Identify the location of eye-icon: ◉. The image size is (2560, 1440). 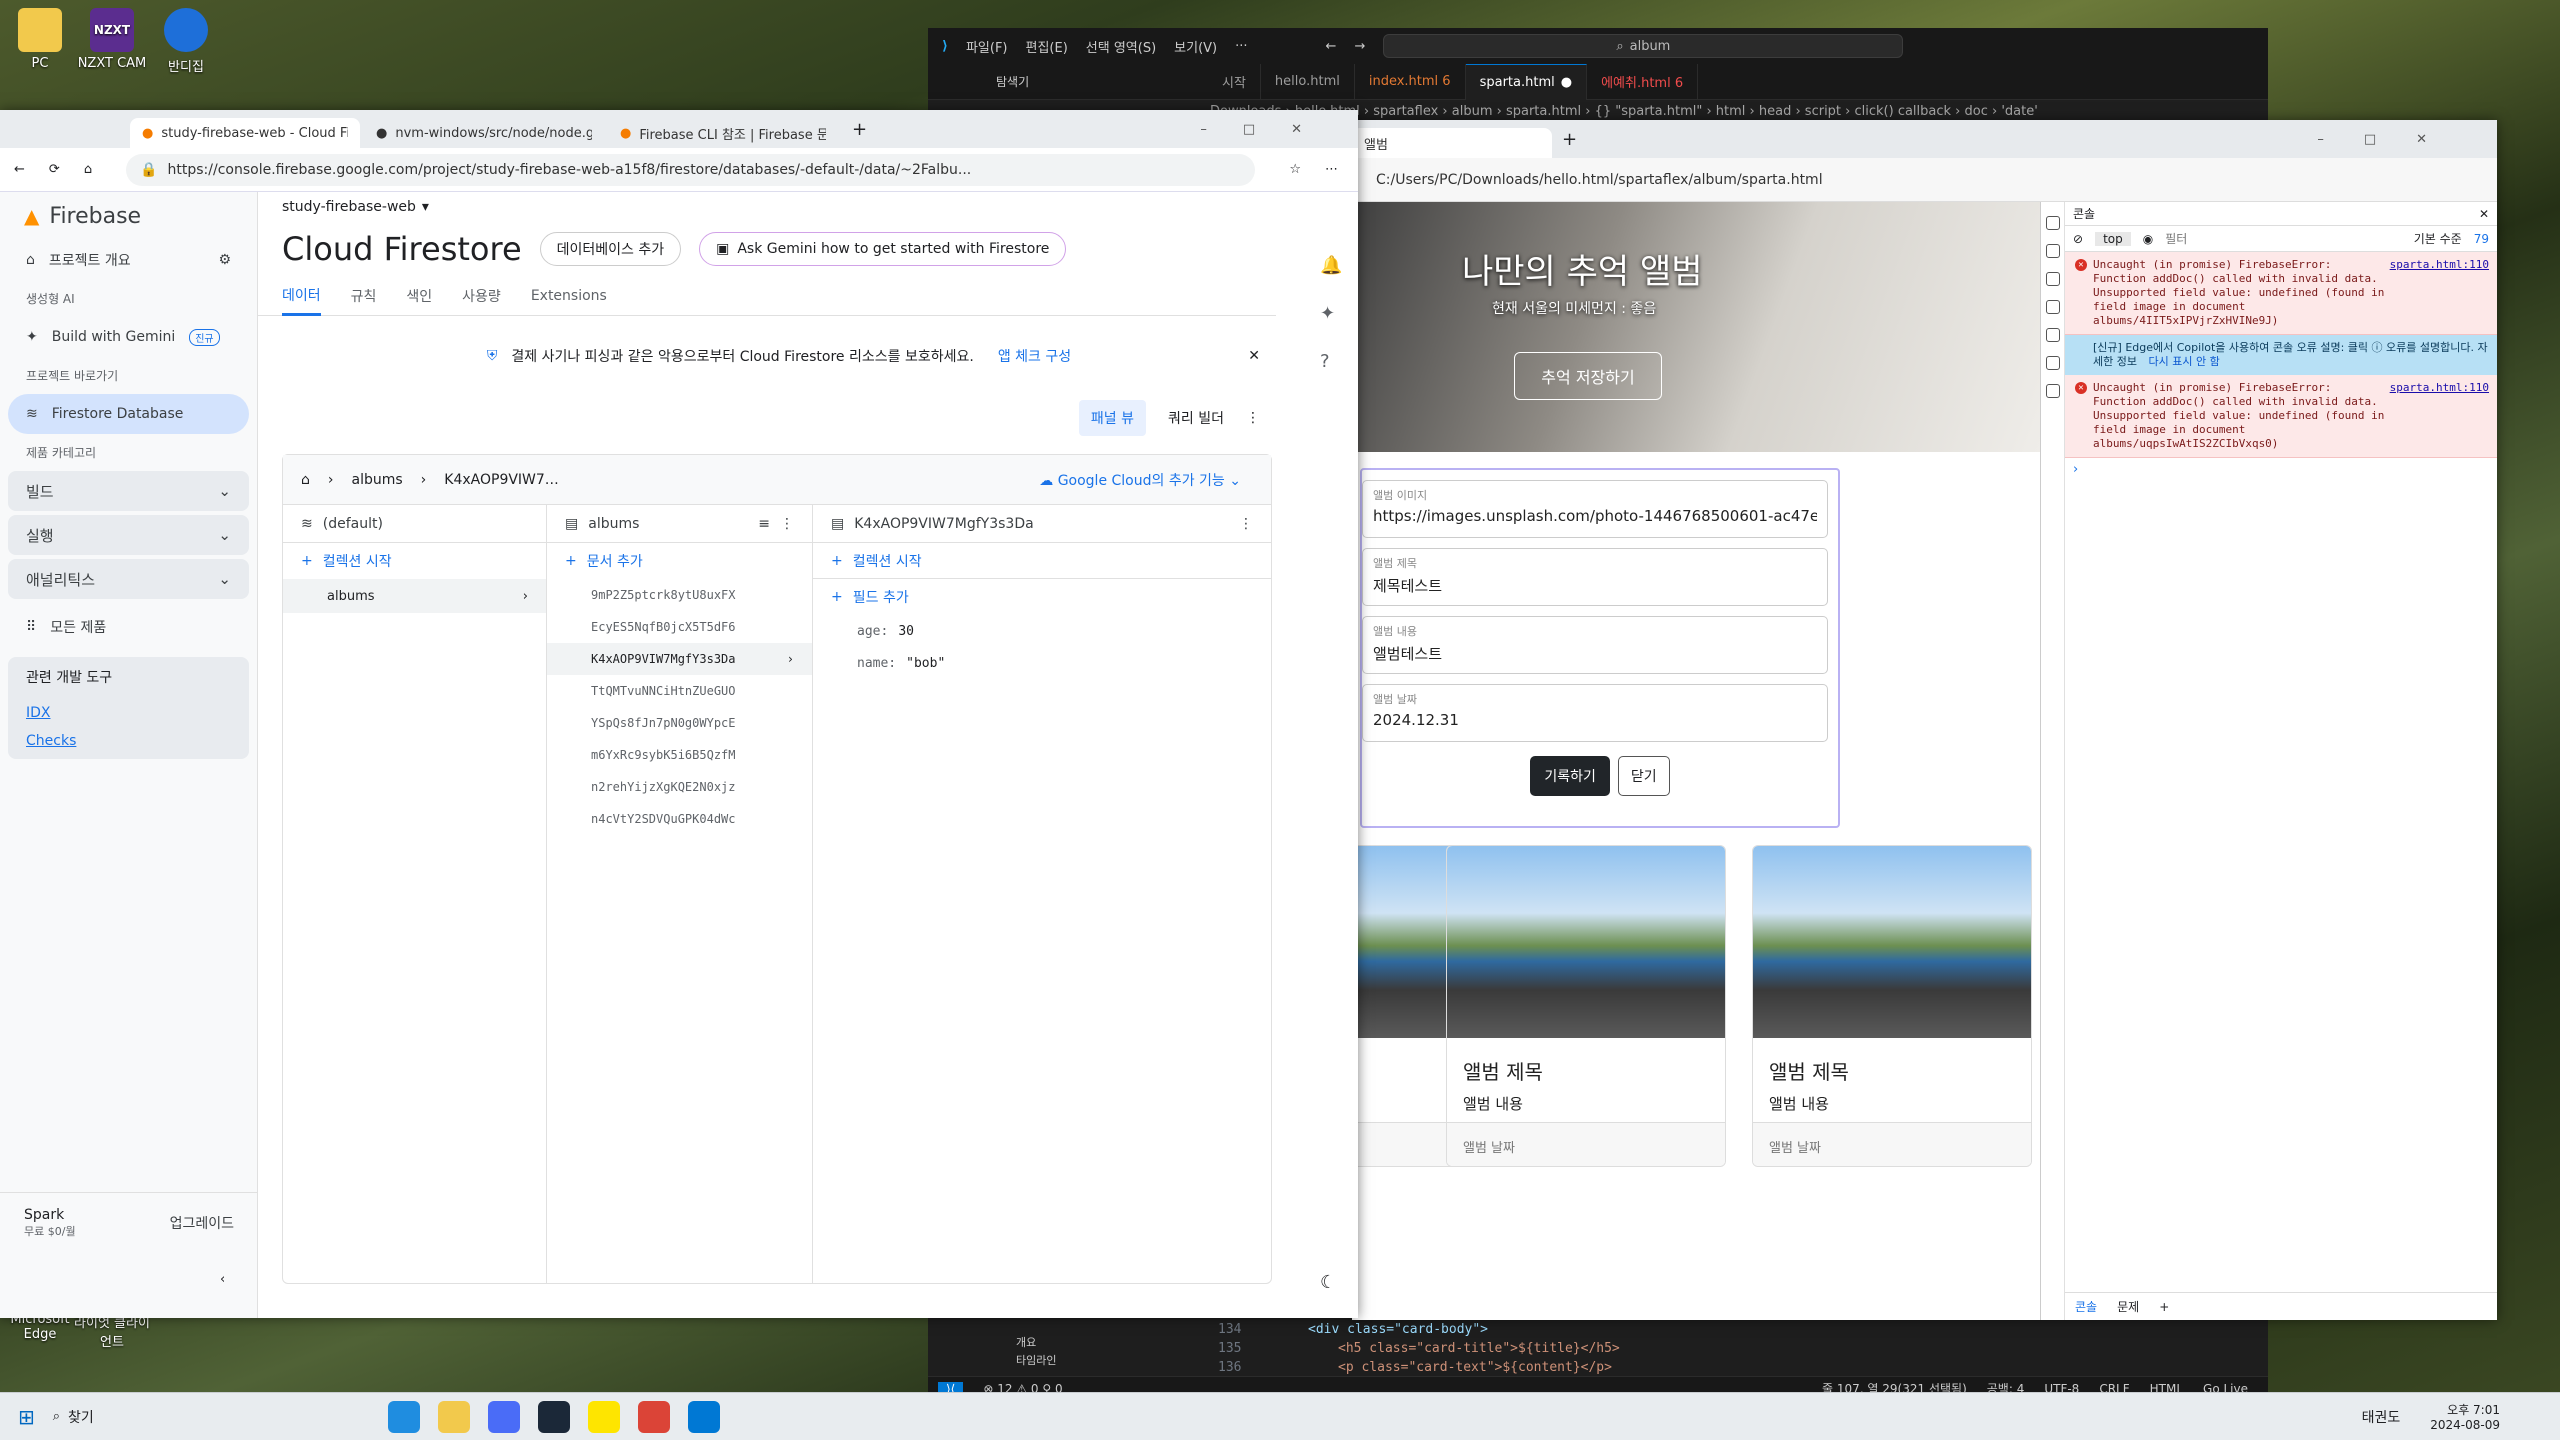
(2148, 239).